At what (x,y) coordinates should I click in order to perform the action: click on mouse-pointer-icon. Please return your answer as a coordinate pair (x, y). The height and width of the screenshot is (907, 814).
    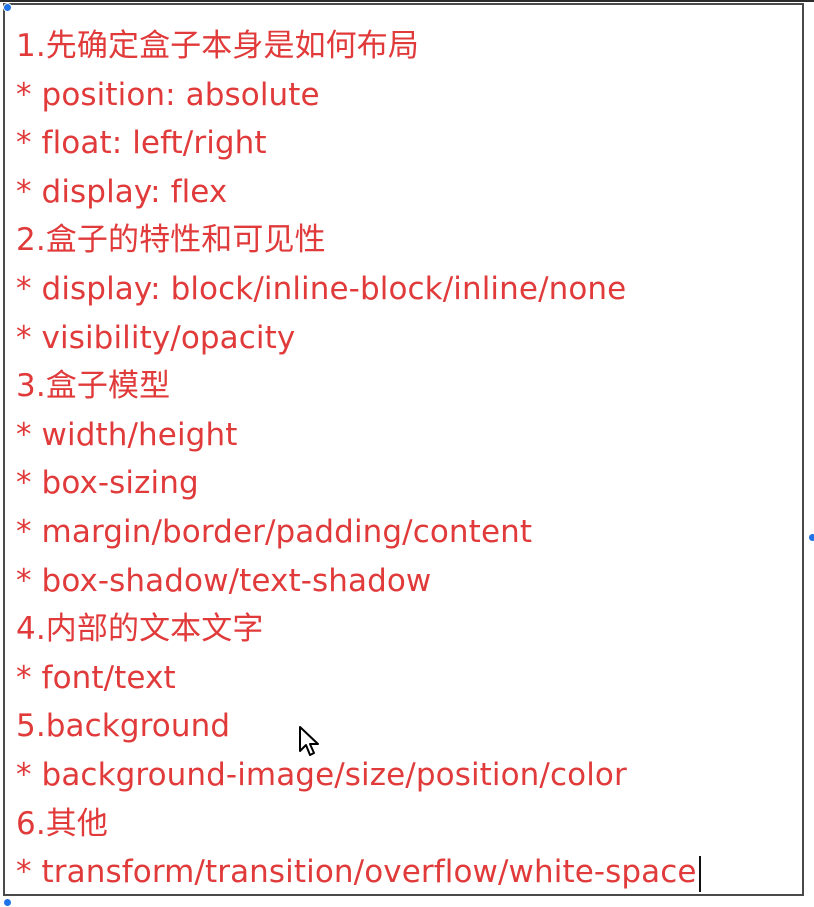
    Looking at the image, I should click on (309, 741).